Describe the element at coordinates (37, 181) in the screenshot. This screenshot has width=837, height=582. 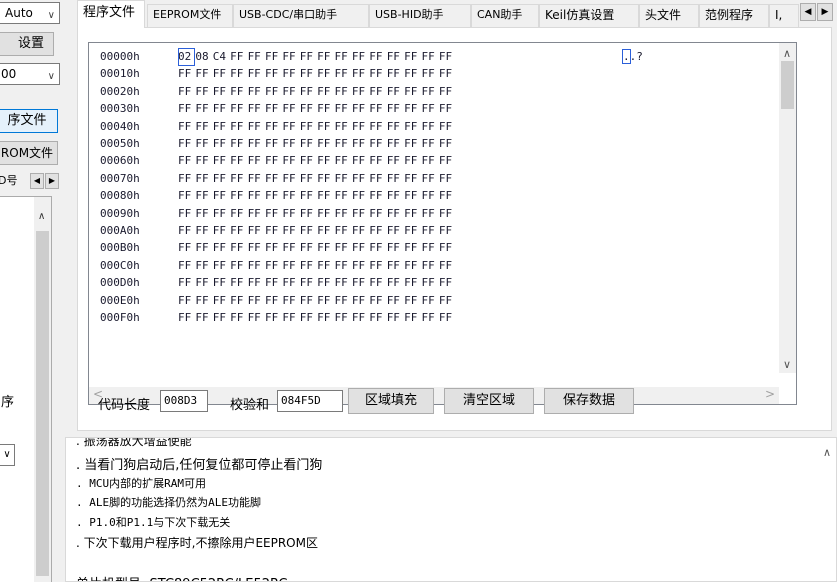
I see `spin-left-icon: ◀` at that location.